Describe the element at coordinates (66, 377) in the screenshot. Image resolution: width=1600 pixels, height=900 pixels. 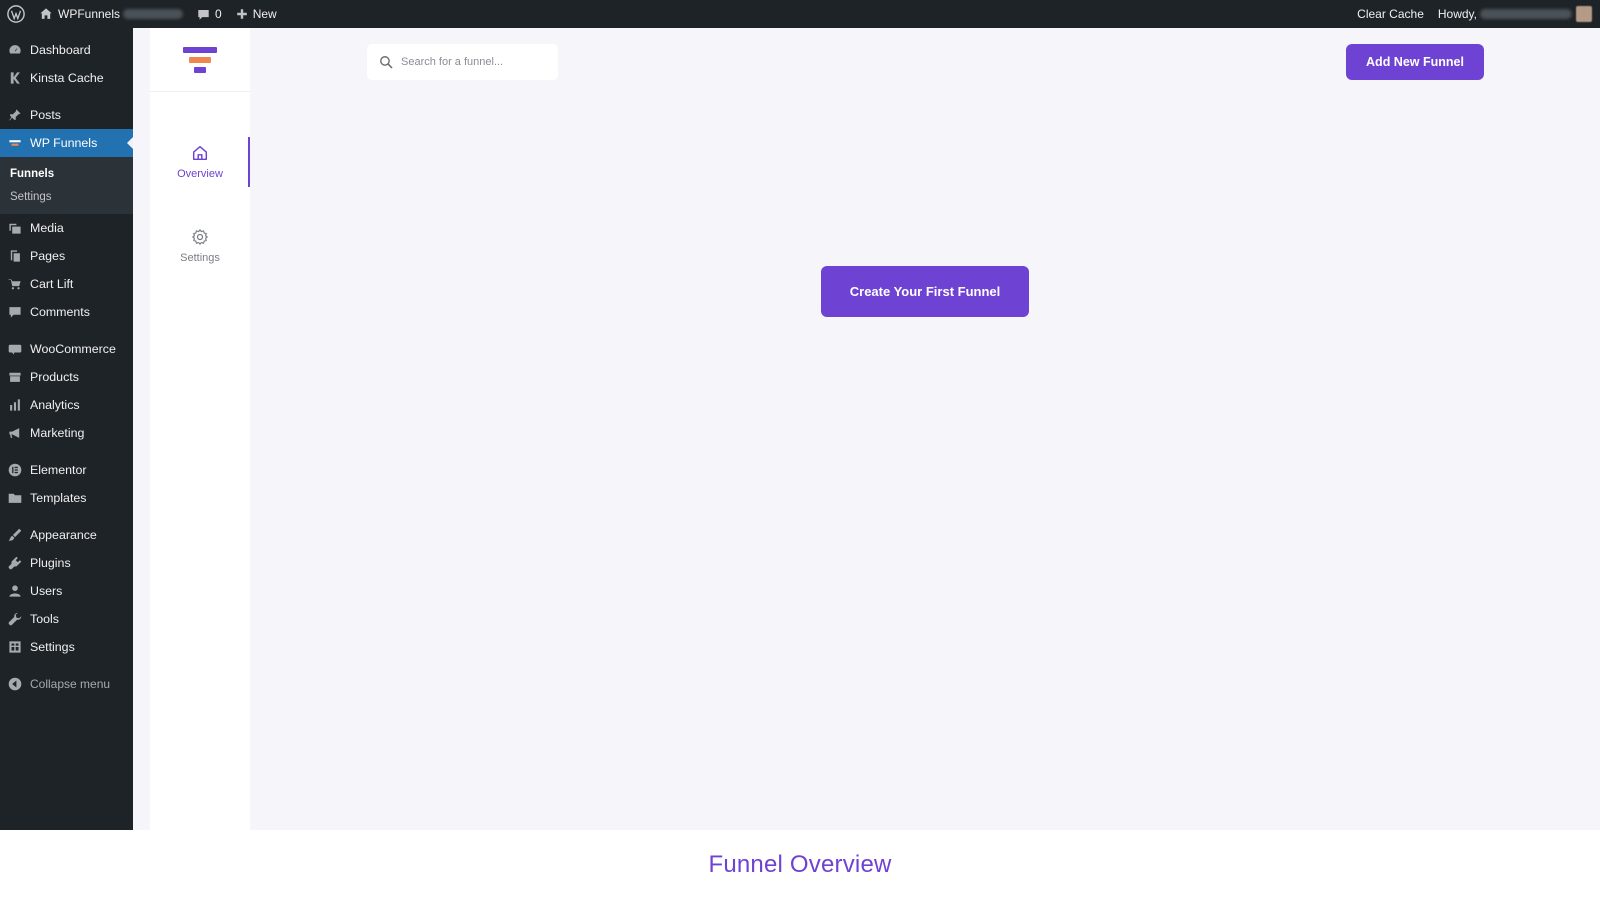
I see `menu-item-products: Products` at that location.